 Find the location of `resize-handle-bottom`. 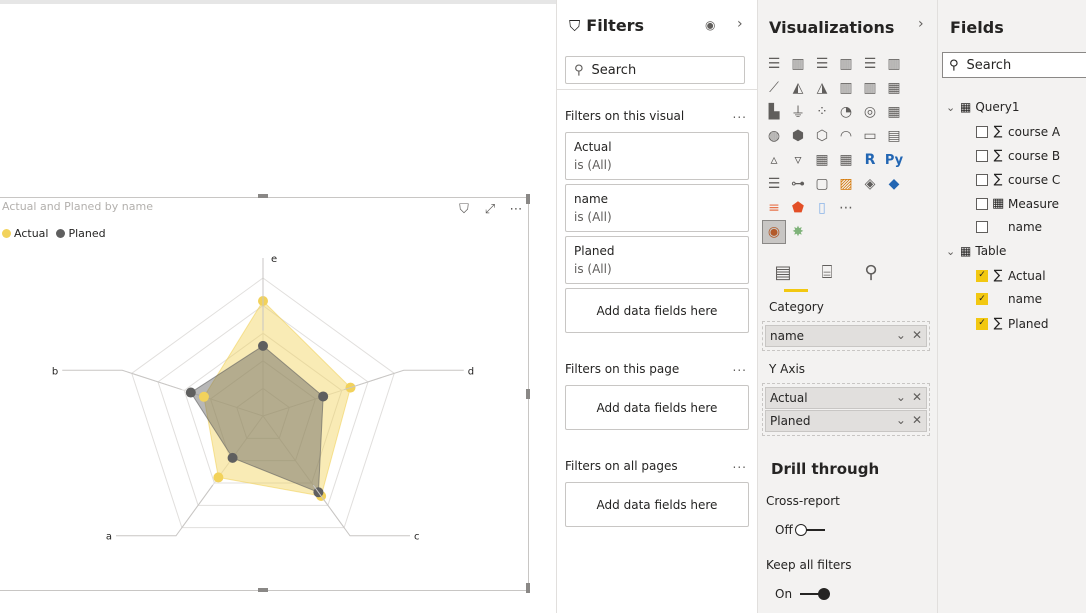

resize-handle-bottom is located at coordinates (263, 590).